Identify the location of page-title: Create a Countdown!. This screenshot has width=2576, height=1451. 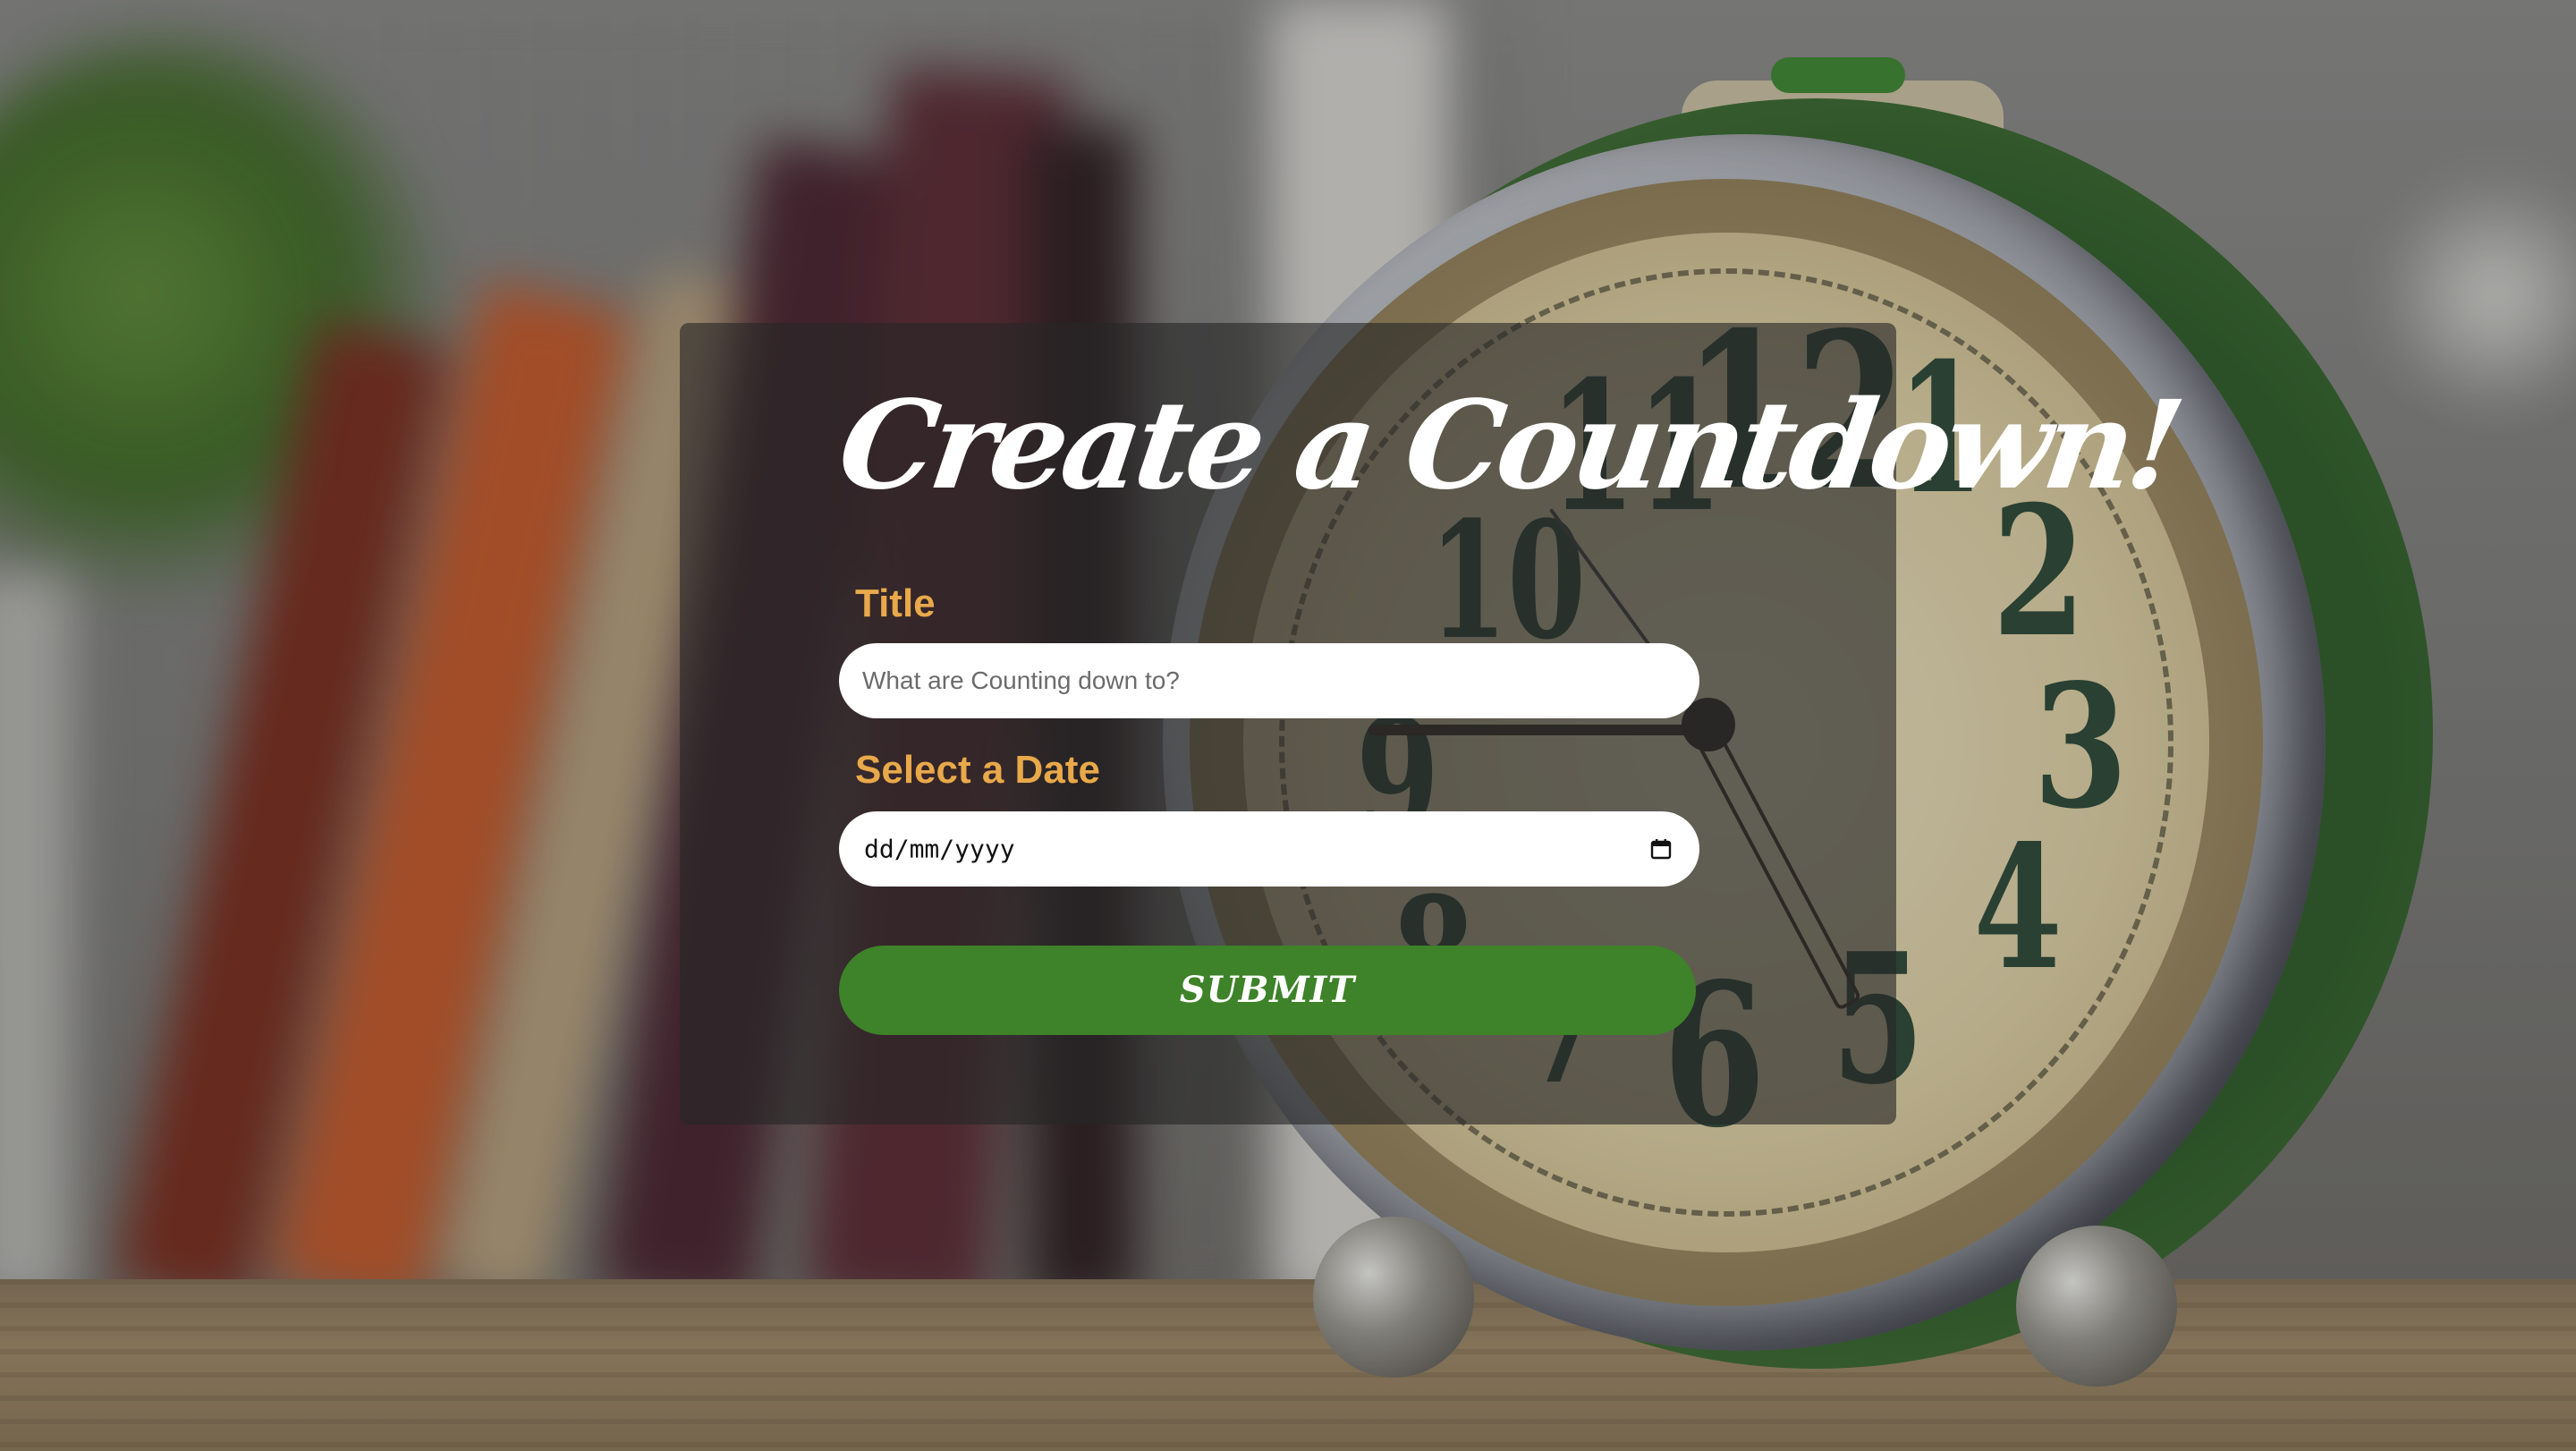
(1509, 445).